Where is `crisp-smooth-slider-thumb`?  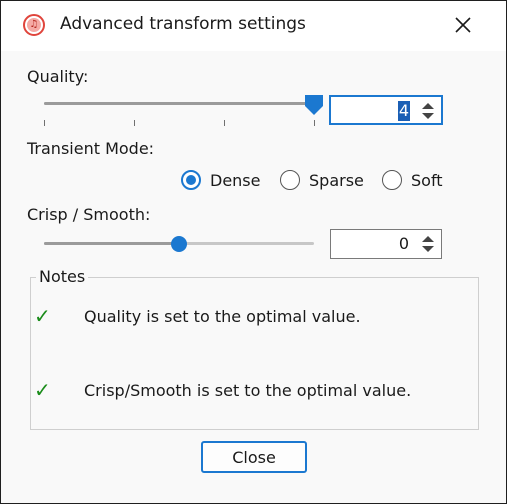 crisp-smooth-slider-thumb is located at coordinates (179, 244).